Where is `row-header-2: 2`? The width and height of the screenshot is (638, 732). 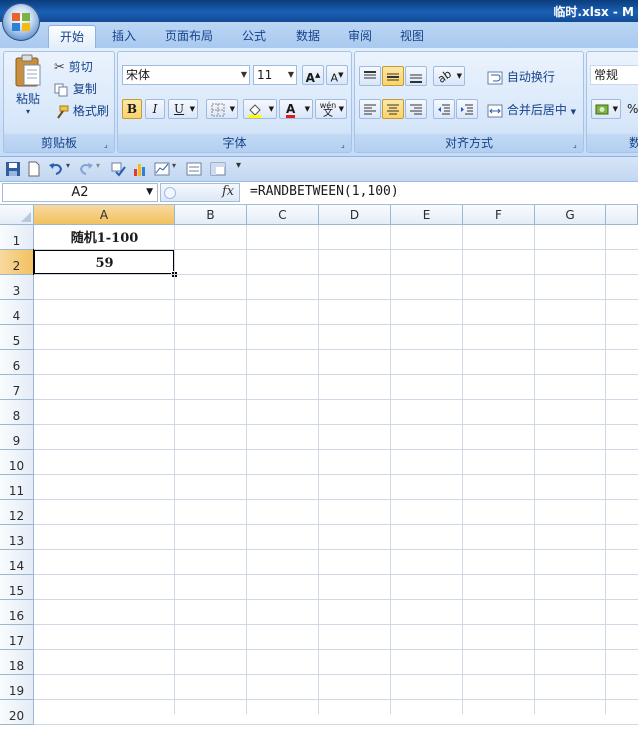 row-header-2: 2 is located at coordinates (17, 262).